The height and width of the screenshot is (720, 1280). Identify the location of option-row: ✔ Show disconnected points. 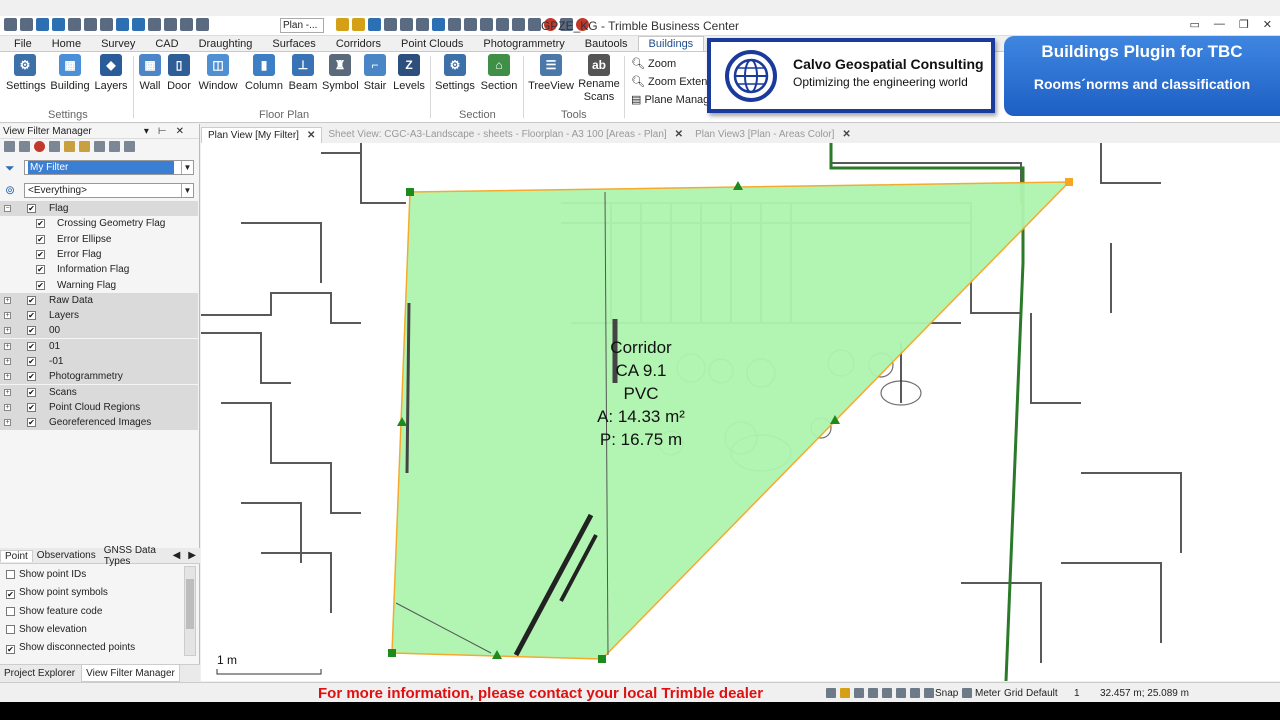
(70, 648).